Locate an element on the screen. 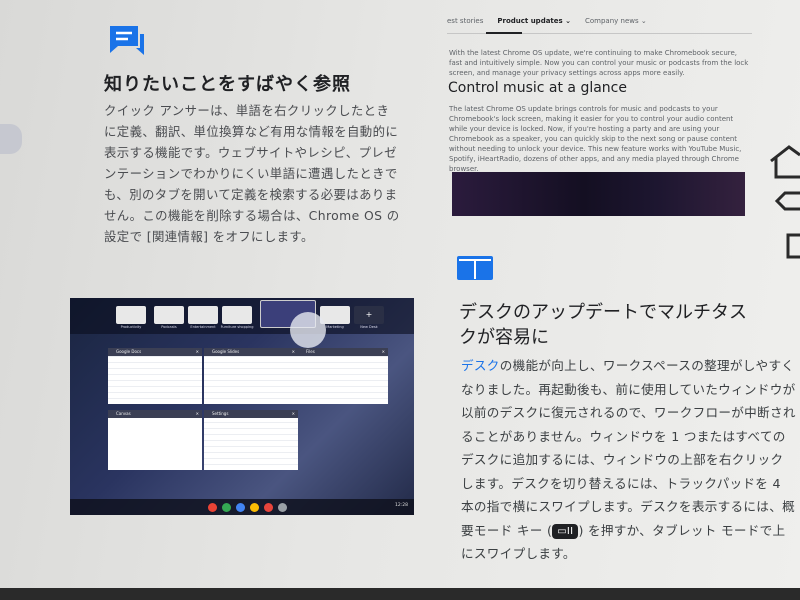 Image resolution: width=800 pixels, height=600 pixels. overview-window: Canvas is located at coordinates (155, 440).